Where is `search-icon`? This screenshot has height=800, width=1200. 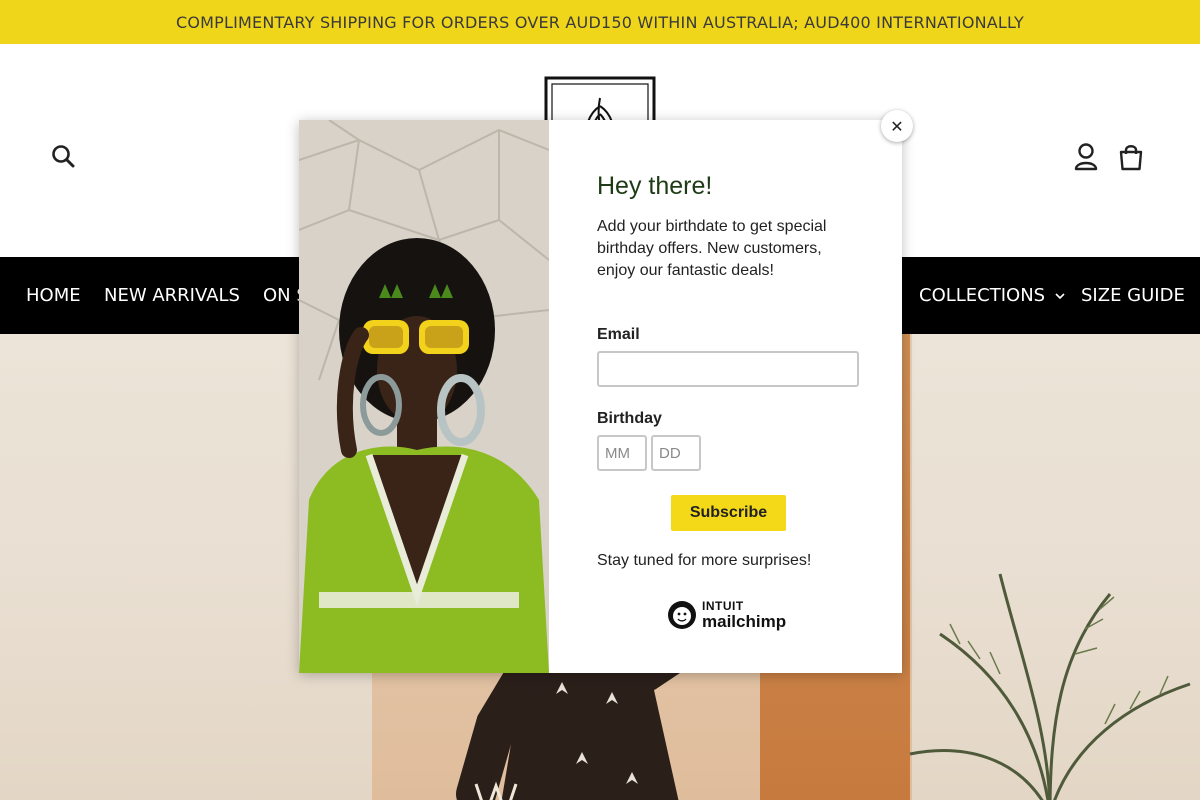
search-icon is located at coordinates (63, 156).